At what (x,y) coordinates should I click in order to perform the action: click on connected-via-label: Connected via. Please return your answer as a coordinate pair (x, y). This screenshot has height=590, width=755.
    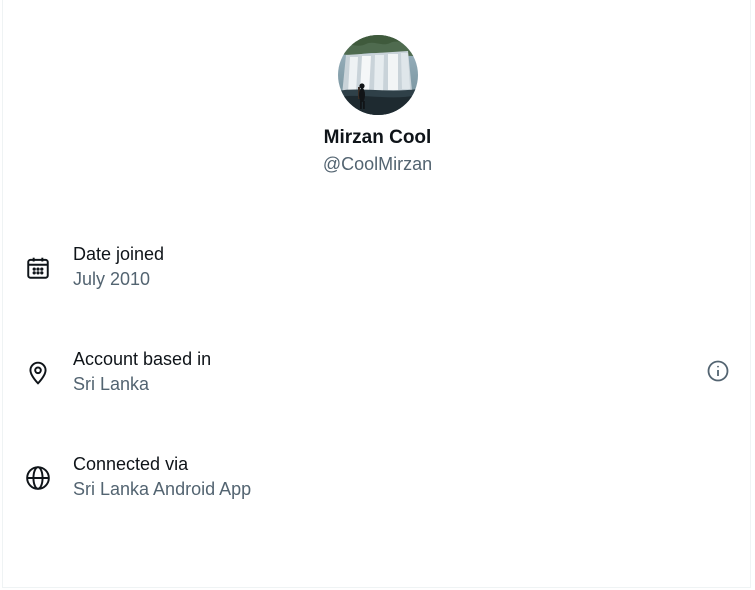
    Looking at the image, I should click on (131, 464).